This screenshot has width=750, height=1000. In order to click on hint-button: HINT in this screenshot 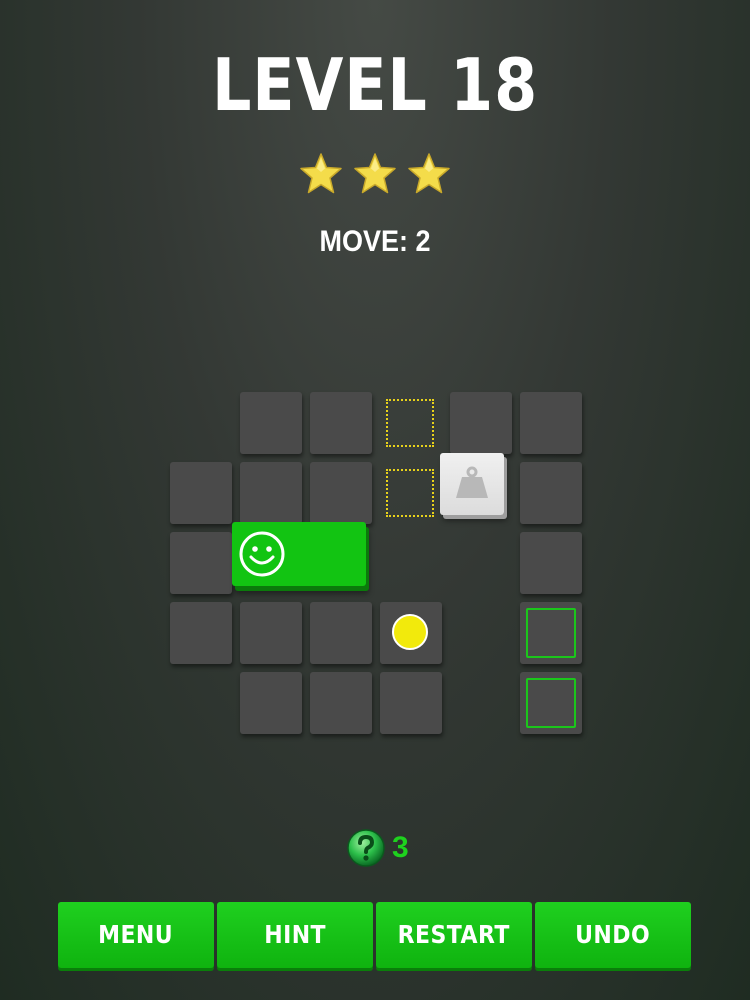, I will do `click(295, 935)`.